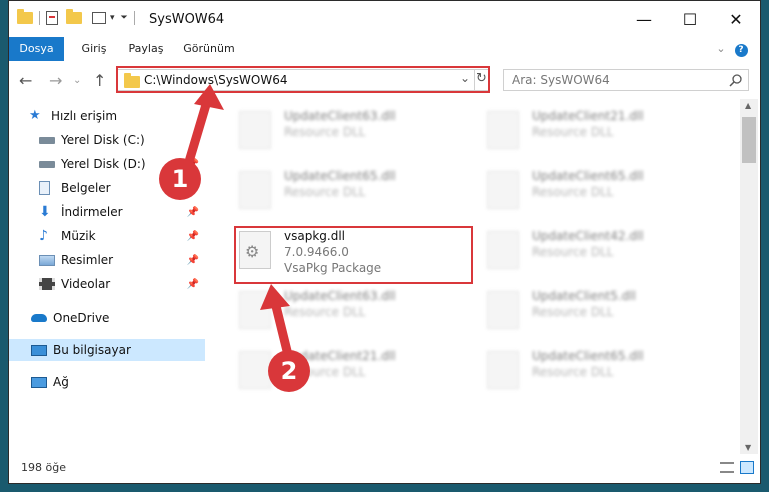 This screenshot has width=769, height=492. What do you see at coordinates (289, 371) in the screenshot?
I see `annotation-badge-2: 2` at bounding box center [289, 371].